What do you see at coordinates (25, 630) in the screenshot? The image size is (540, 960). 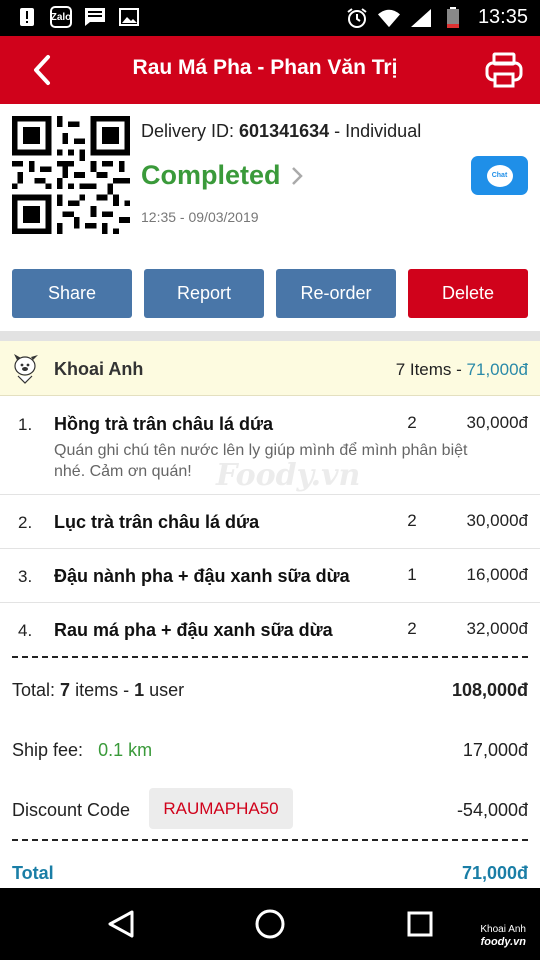 I see `item-index: 4.` at bounding box center [25, 630].